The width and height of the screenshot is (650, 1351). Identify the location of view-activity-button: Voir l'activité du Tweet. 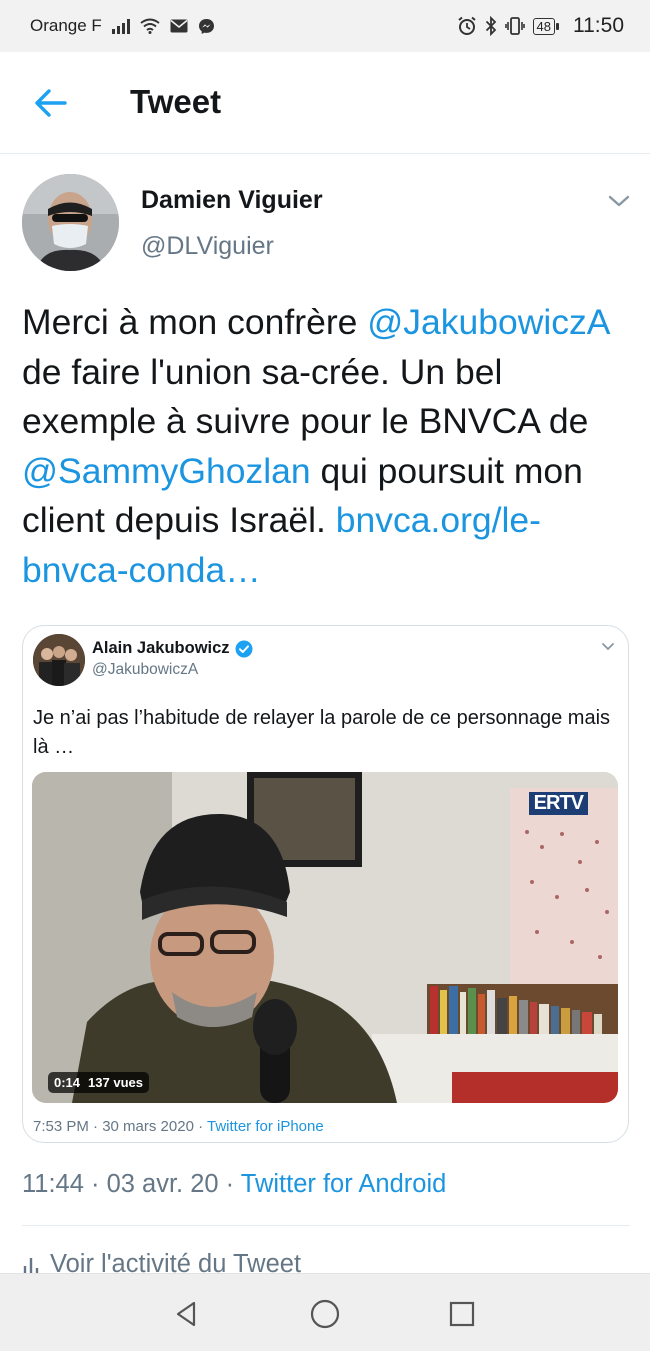
(161, 1262).